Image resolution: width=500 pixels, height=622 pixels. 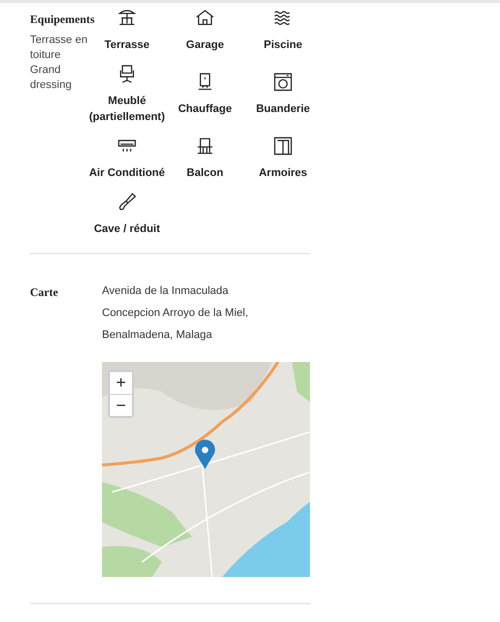 What do you see at coordinates (127, 202) in the screenshot?
I see `brush-icon` at bounding box center [127, 202].